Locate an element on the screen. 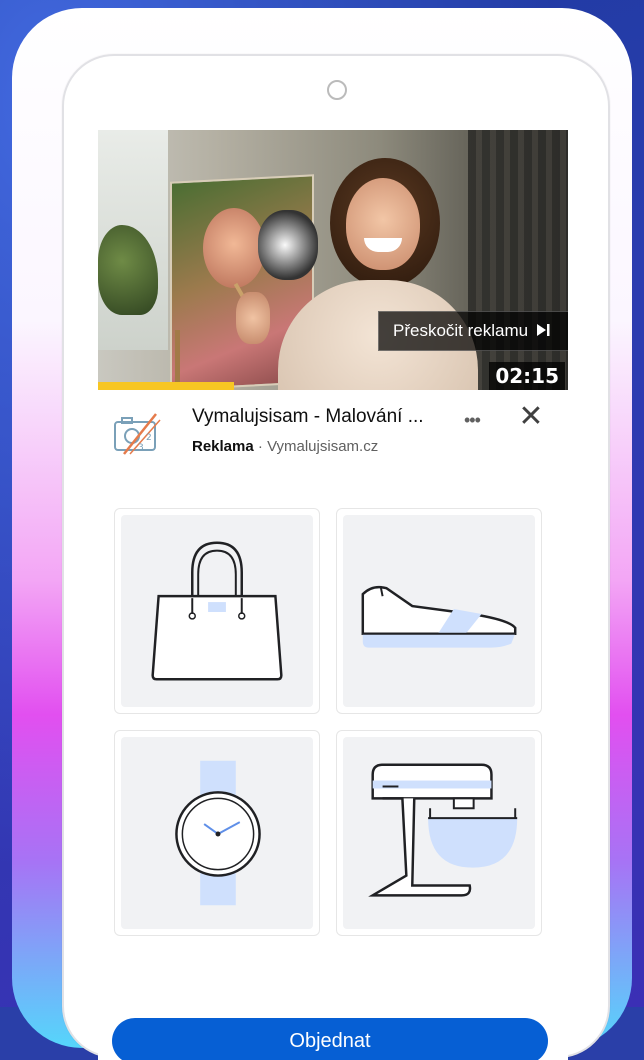 This screenshot has height=1060, width=644. stand-mixer-icon is located at coordinates (443, 830).